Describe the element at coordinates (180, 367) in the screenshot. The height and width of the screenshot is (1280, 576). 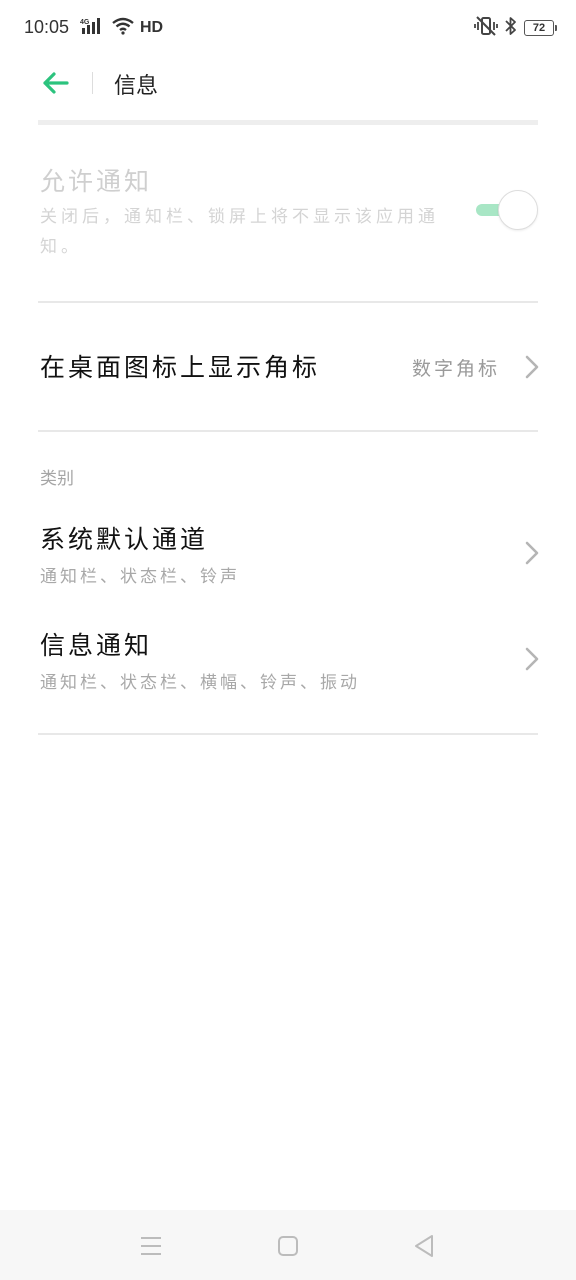
I see `badge-setting-label: 在桌面图标上显示角标` at that location.